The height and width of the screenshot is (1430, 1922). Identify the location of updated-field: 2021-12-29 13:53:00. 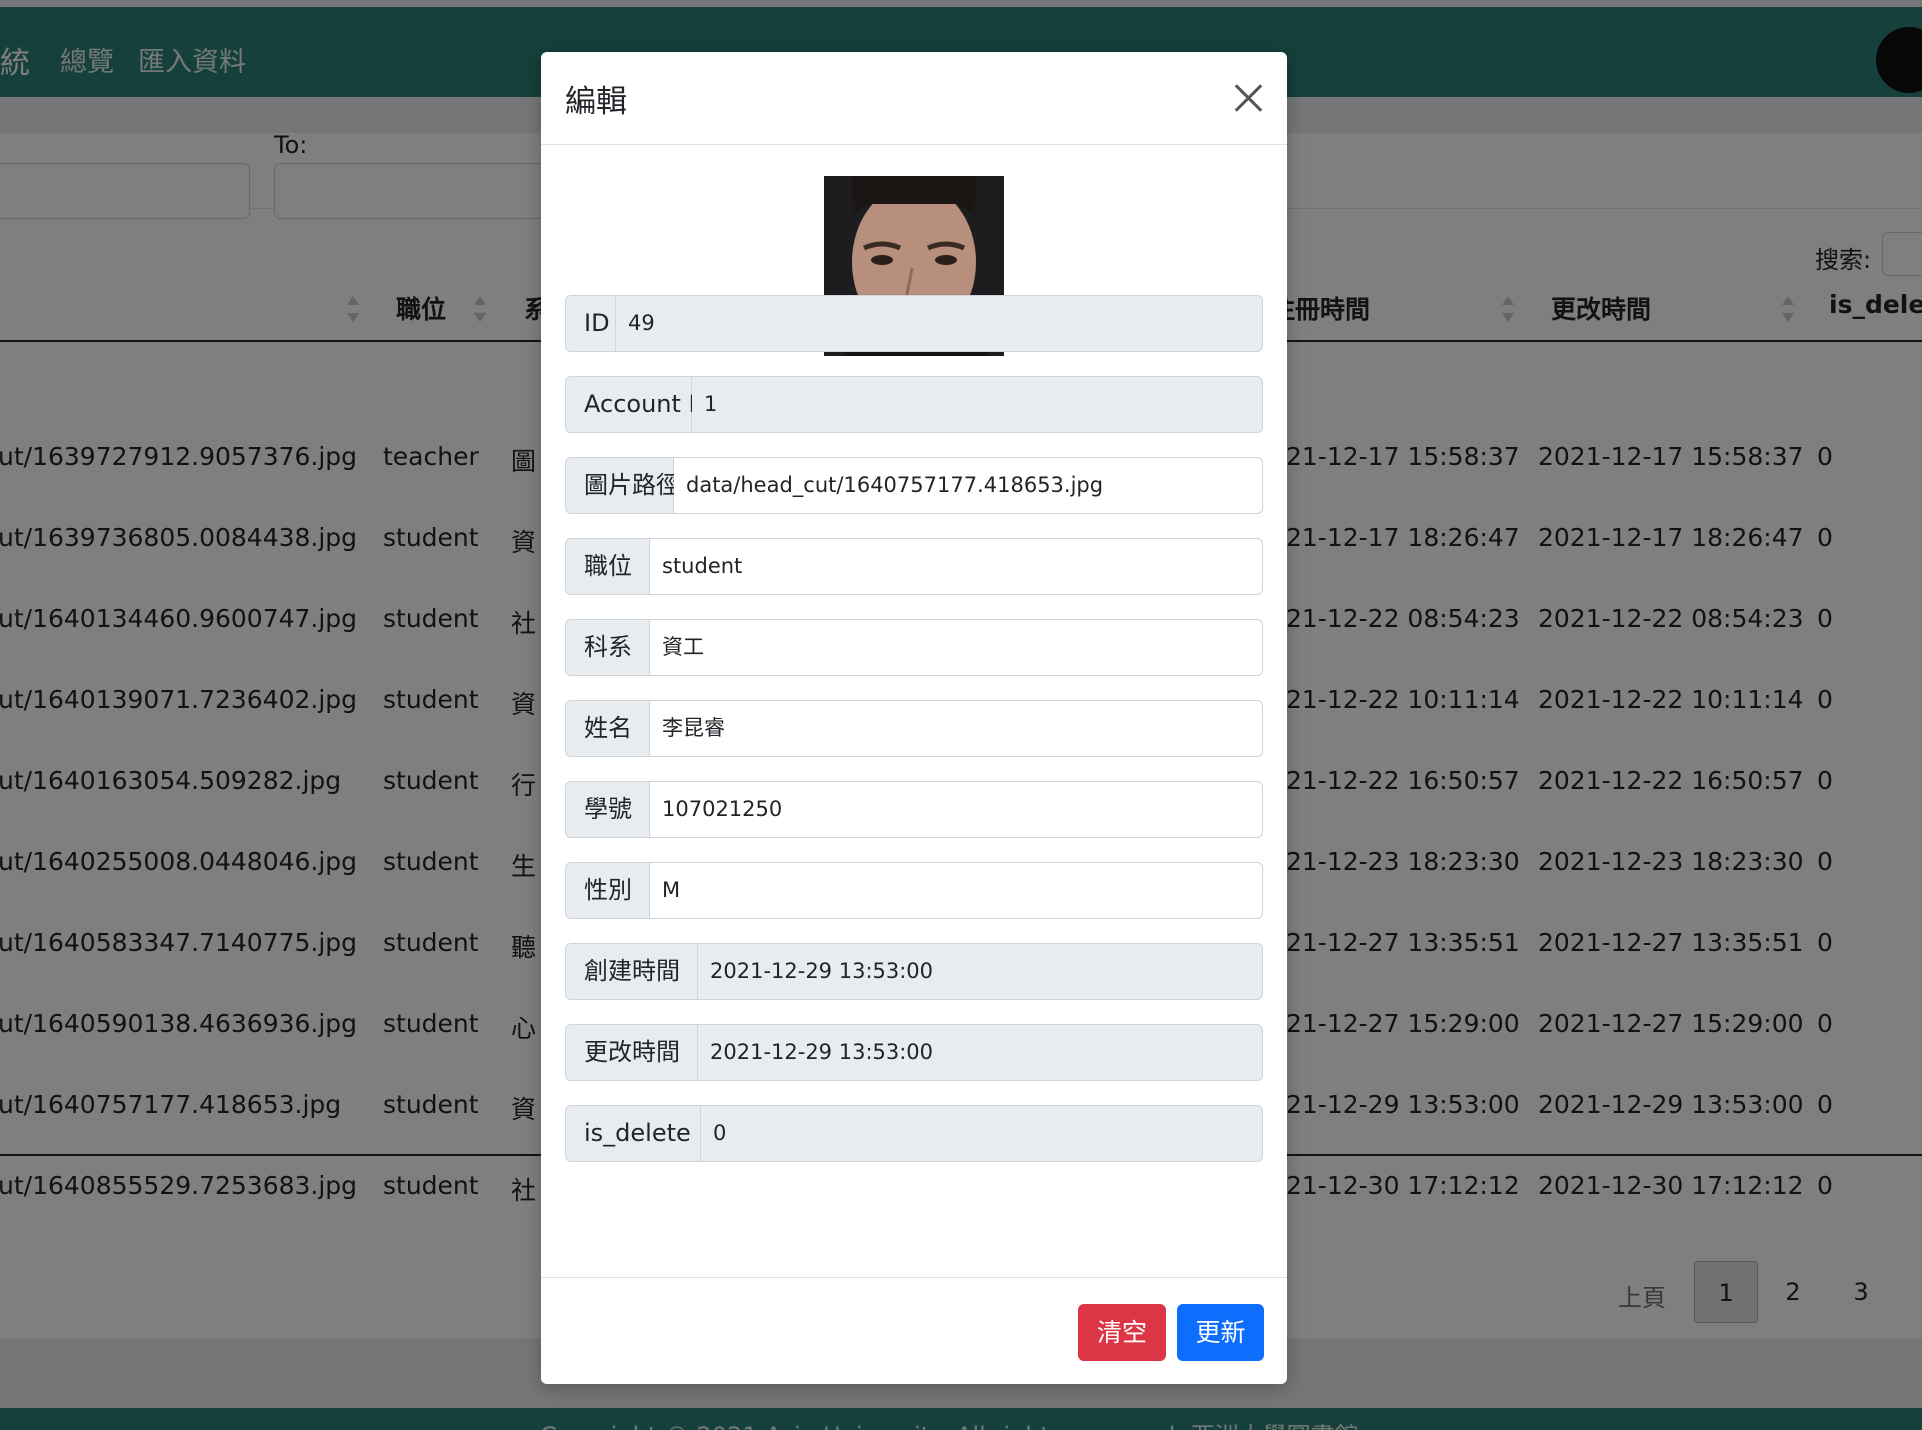
(980, 1052).